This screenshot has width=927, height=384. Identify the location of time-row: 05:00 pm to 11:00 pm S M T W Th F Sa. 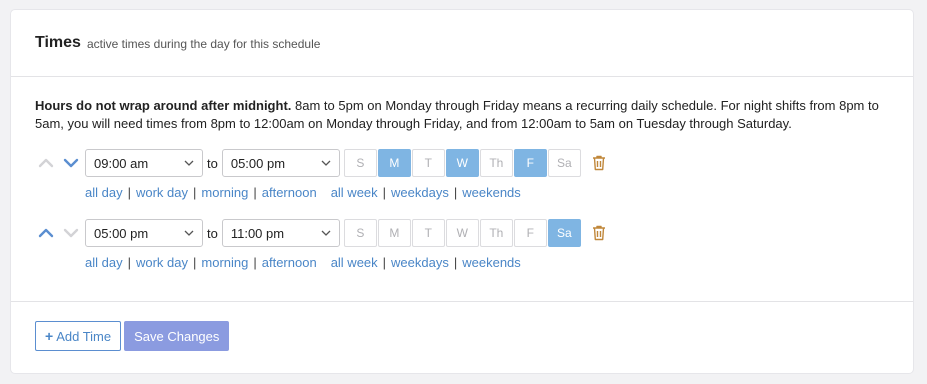
(320, 233).